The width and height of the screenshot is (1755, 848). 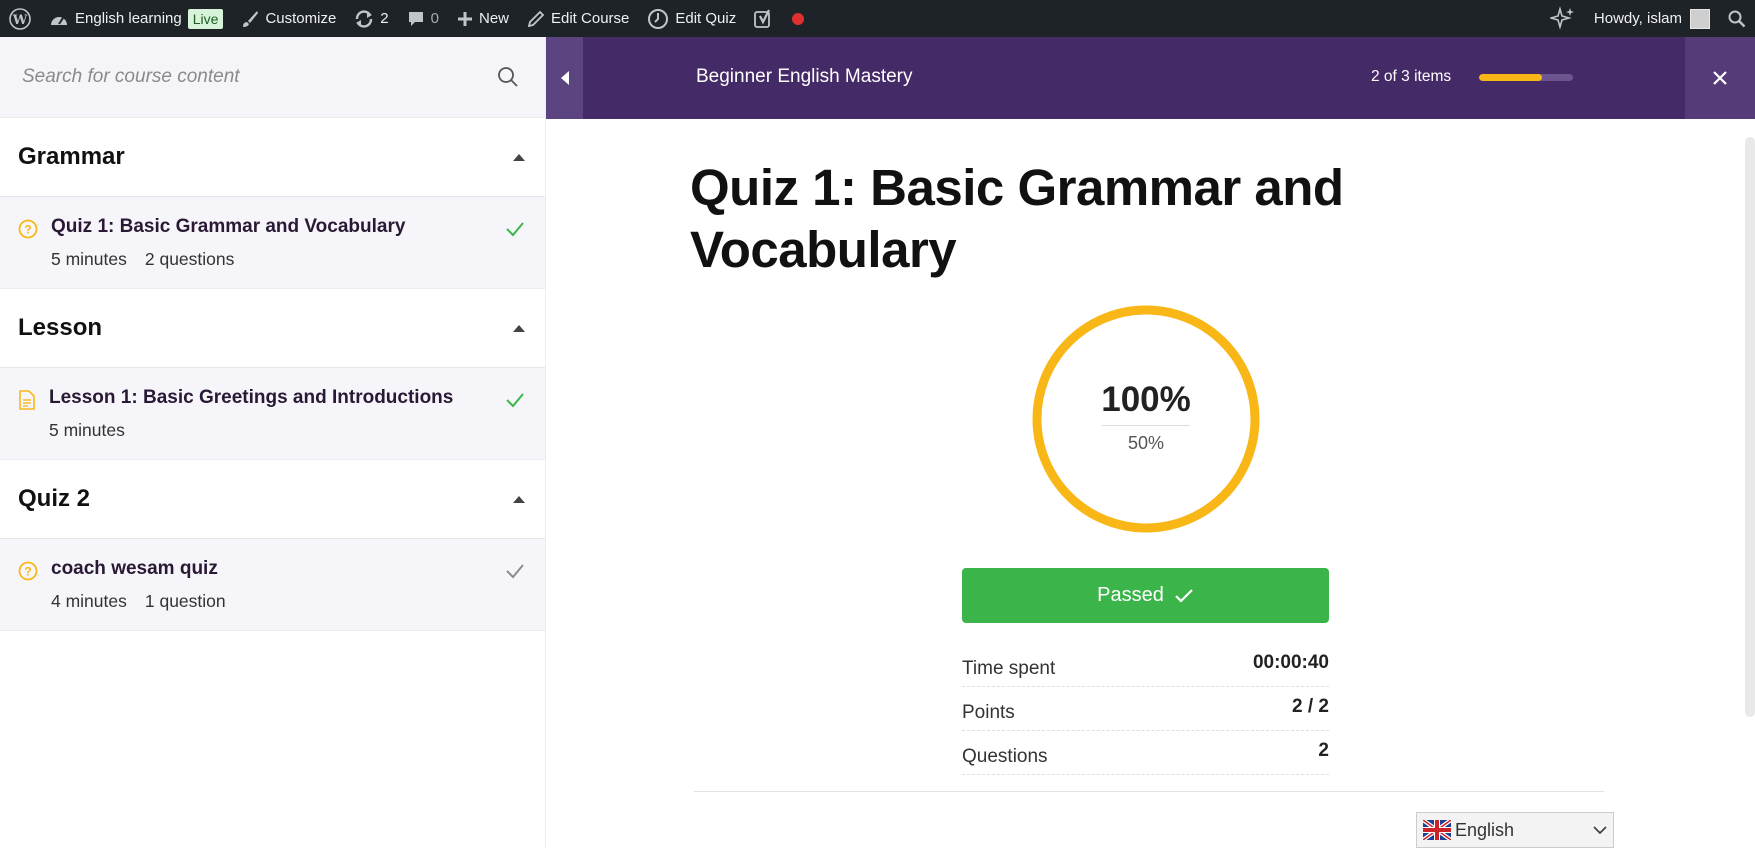 What do you see at coordinates (1437, 830) in the screenshot?
I see `uk-flag-icon` at bounding box center [1437, 830].